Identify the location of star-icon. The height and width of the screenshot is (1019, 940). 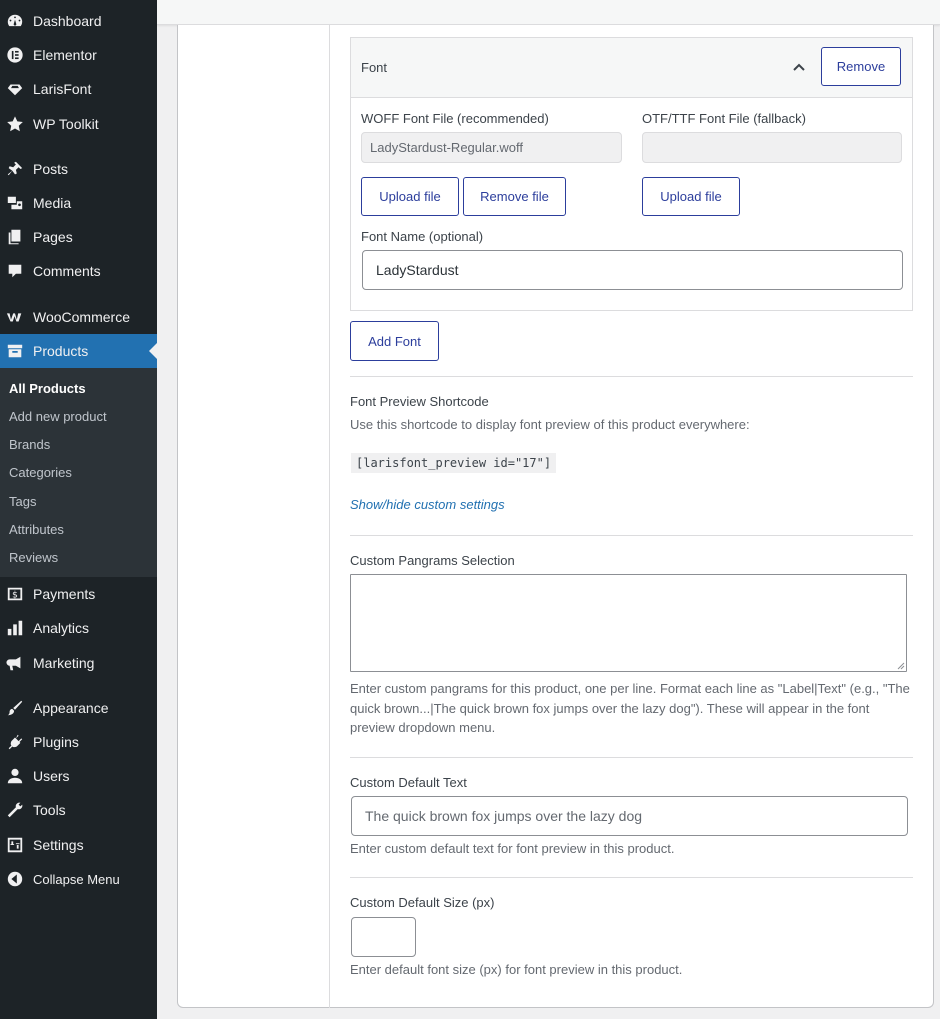
(15, 124).